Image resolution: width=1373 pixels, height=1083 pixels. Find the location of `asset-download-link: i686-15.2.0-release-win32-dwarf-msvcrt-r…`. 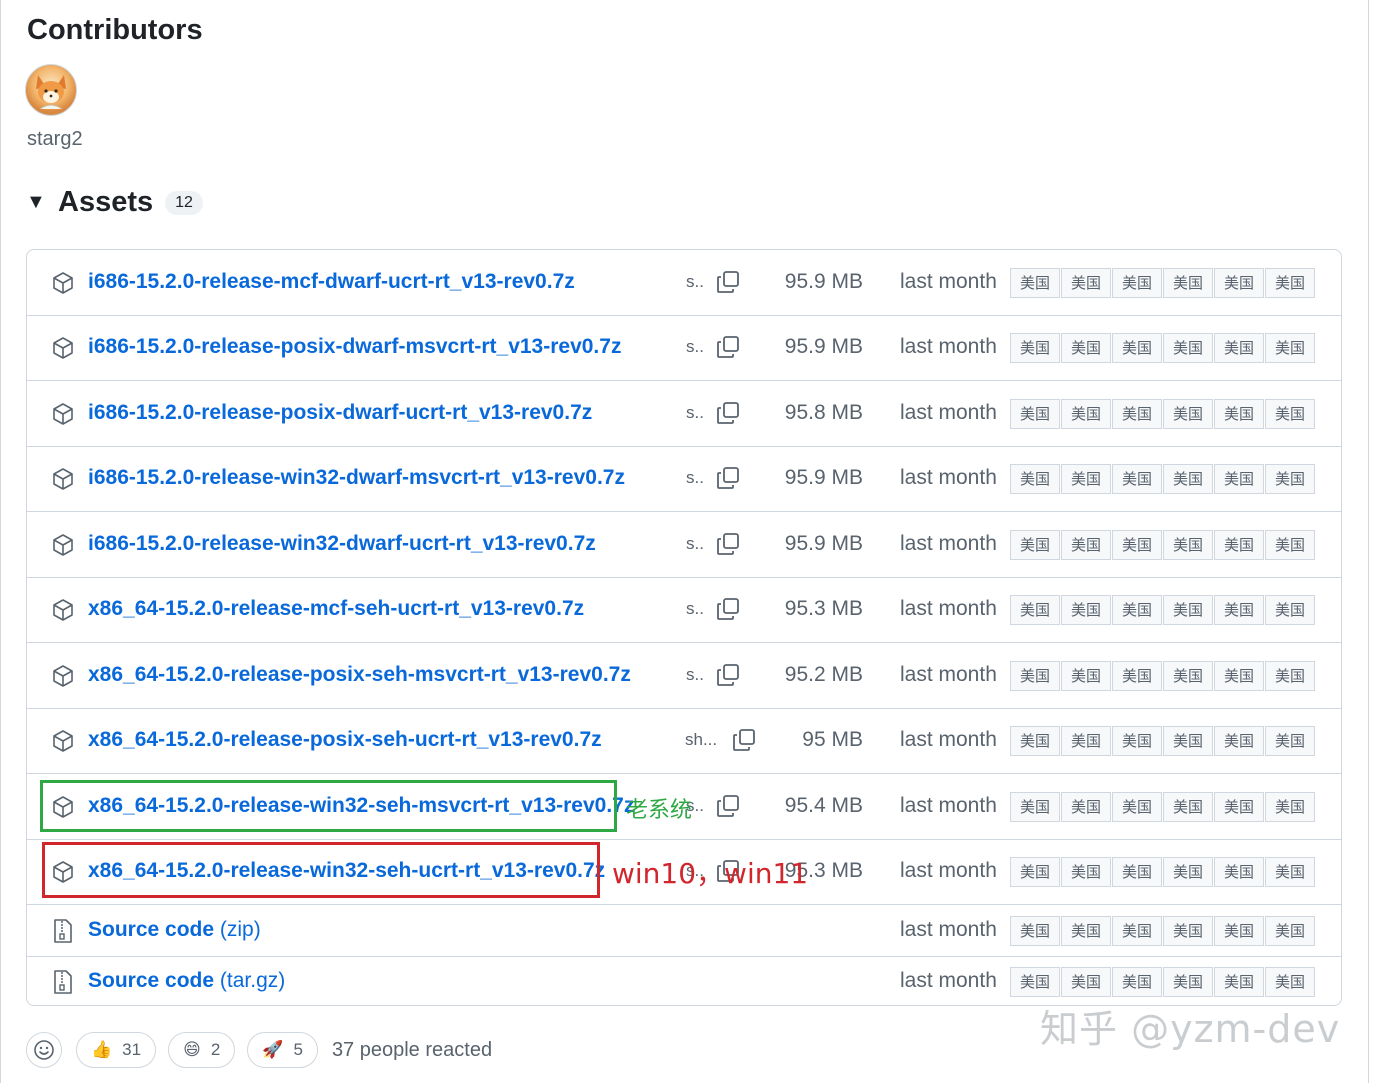

asset-download-link: i686-15.2.0-release-win32-dwarf-msvcrt-r… is located at coordinates (356, 478).